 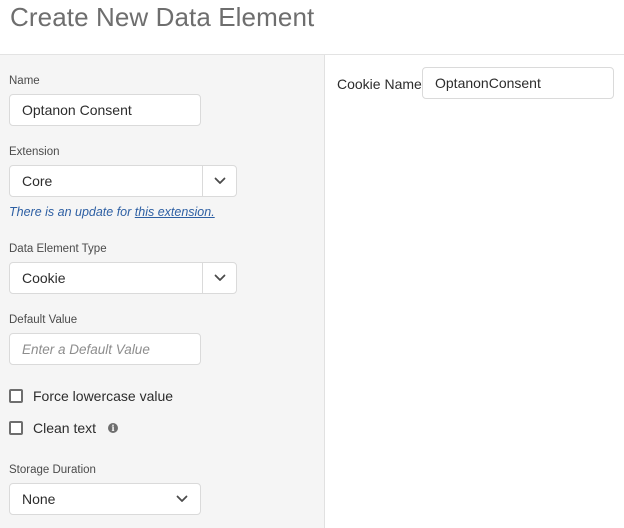 I want to click on storage-duration-label: Storage Duration, so click(x=52, y=470).